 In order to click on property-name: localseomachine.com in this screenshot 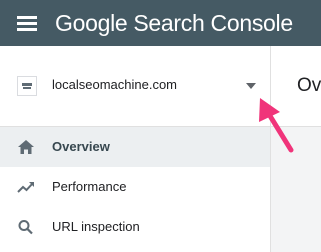, I will do `click(115, 84)`.